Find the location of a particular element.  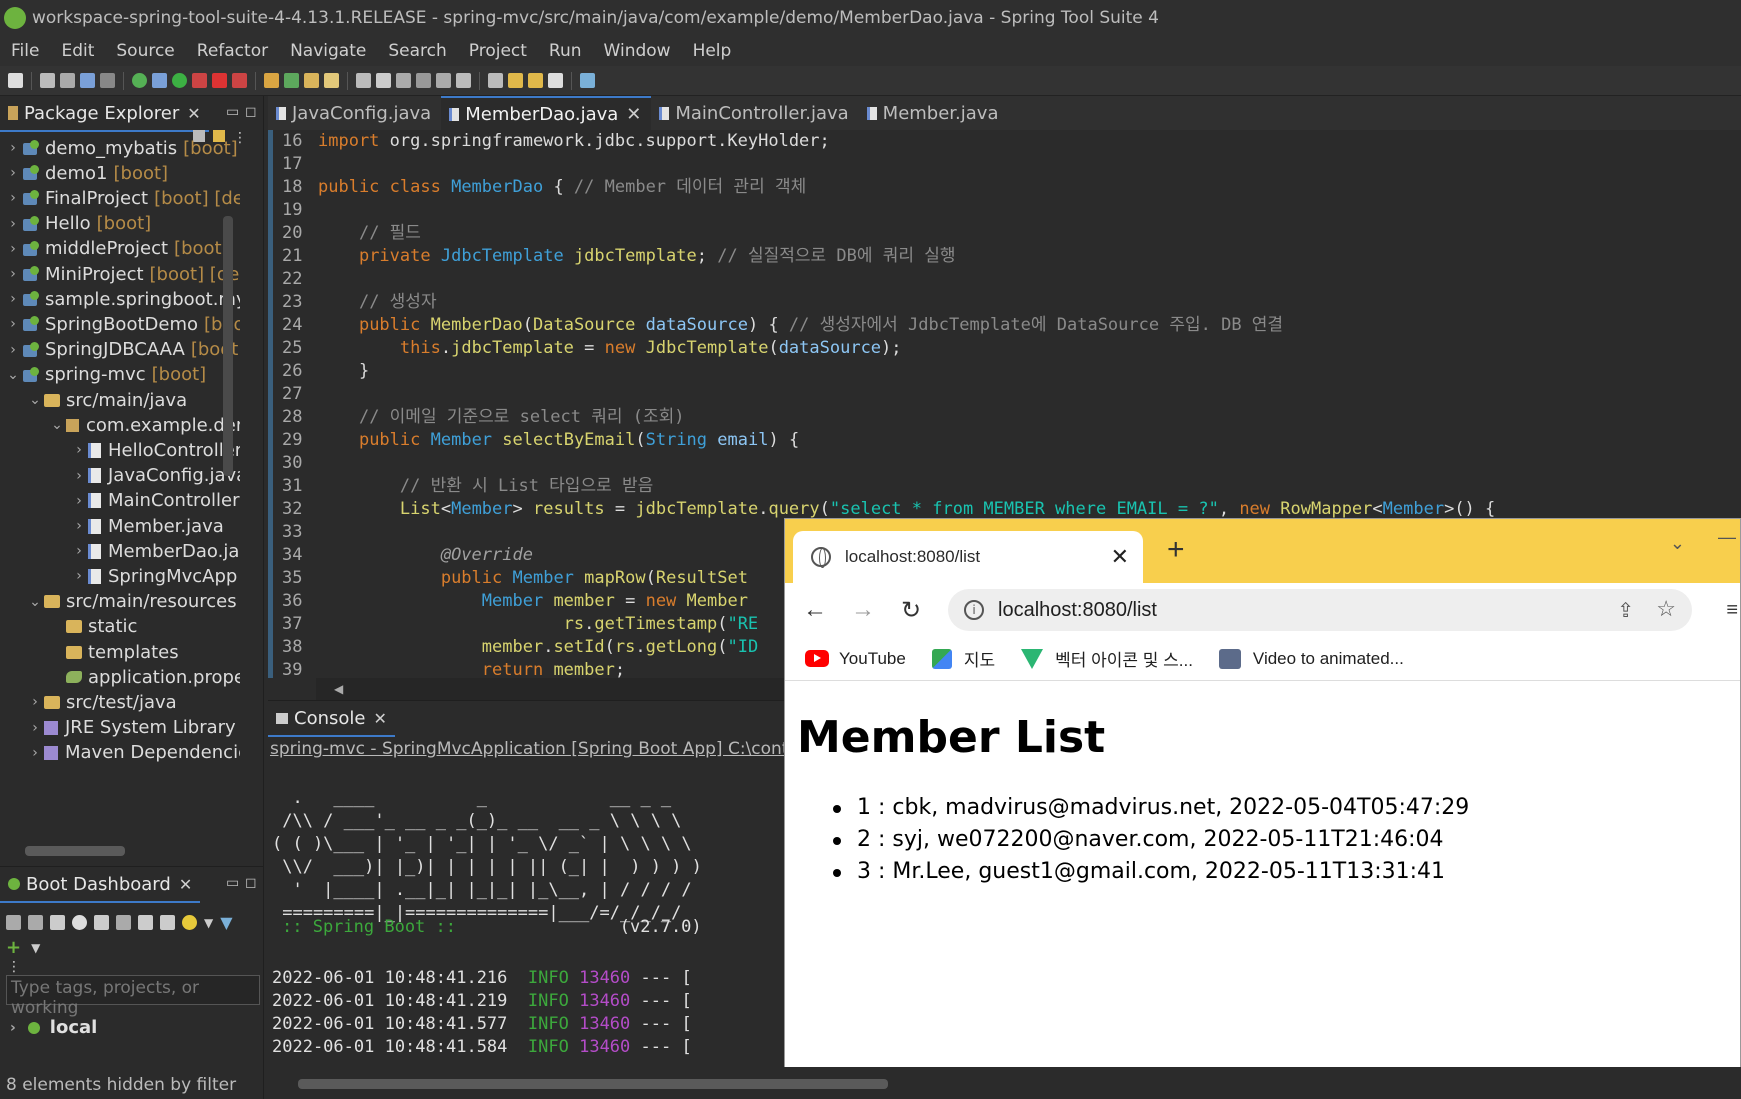

menu-project: Project is located at coordinates (498, 51).